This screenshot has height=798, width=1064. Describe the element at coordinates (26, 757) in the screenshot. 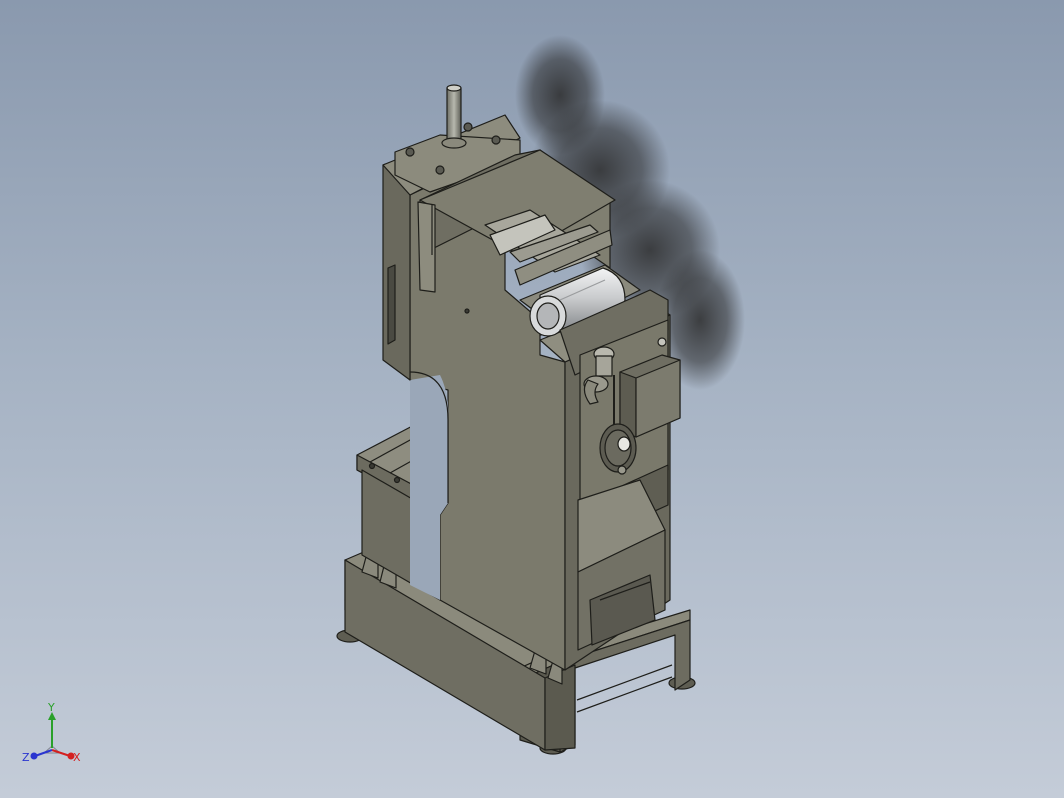

I see `z-axis-label: Z` at that location.